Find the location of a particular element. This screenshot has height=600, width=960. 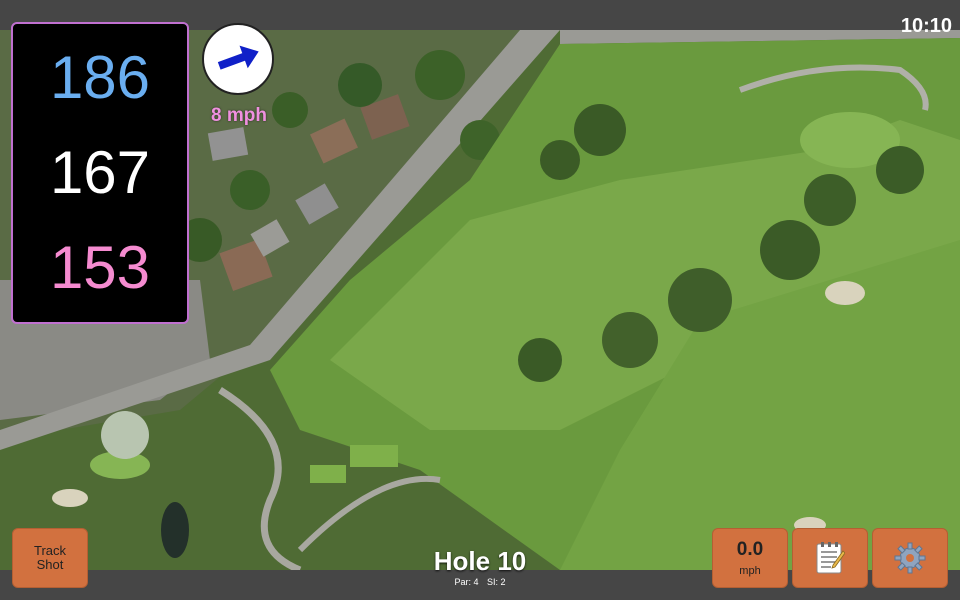

track-shot-label-line1: Track is located at coordinates (50, 550).